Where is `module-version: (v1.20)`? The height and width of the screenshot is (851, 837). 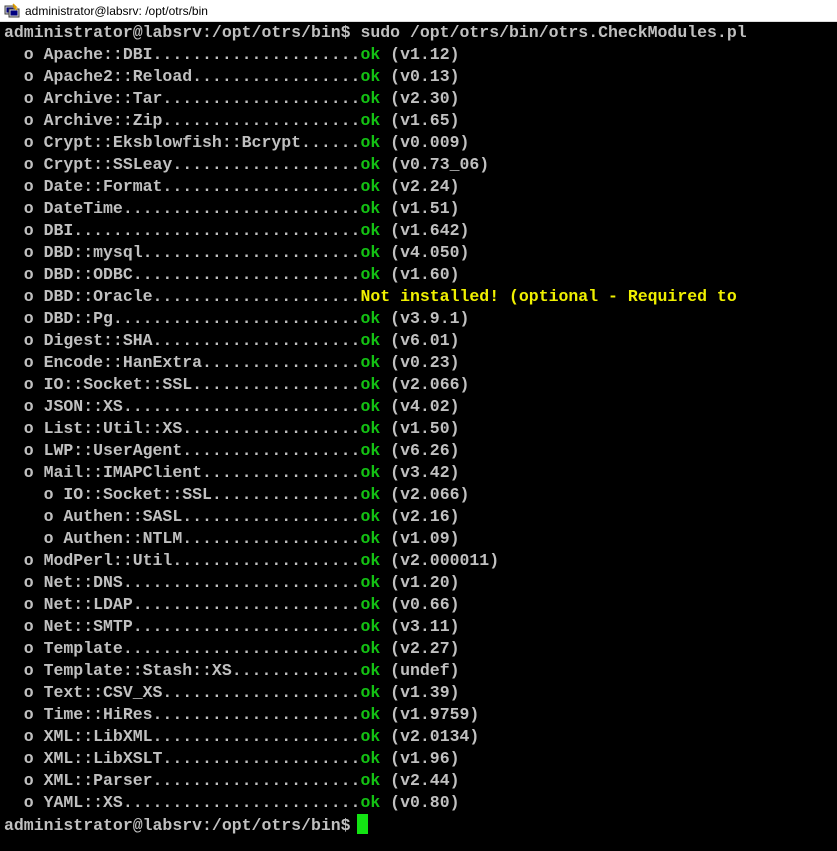
module-version: (v1.20) is located at coordinates (420, 582).